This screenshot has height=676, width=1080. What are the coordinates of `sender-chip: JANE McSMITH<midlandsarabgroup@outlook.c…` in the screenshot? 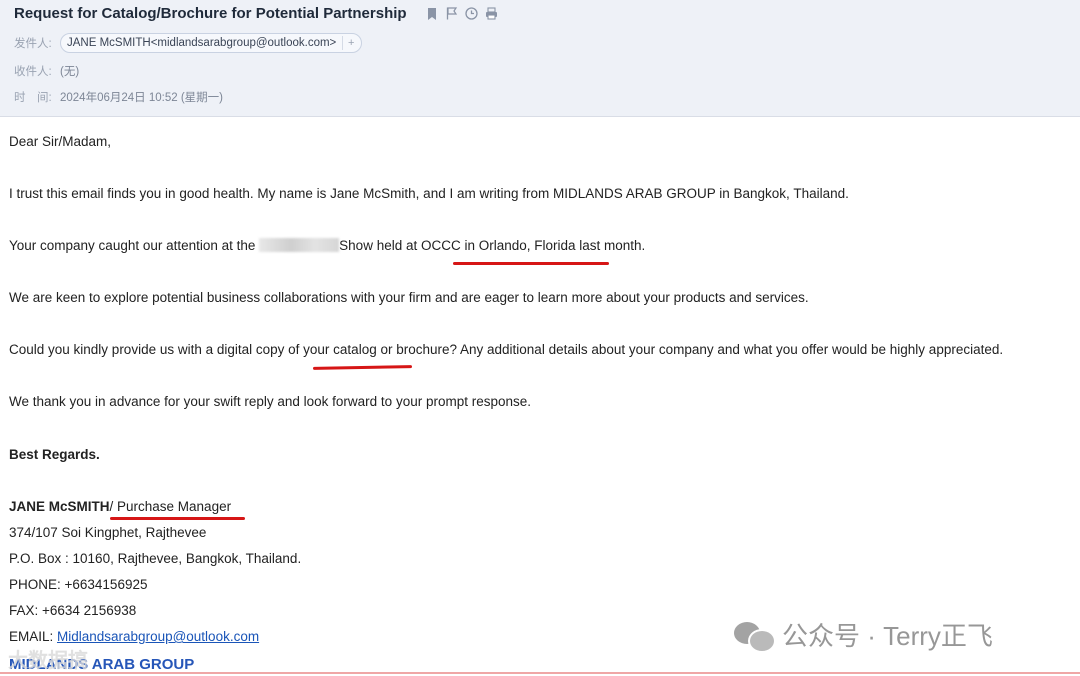 It's located at (211, 43).